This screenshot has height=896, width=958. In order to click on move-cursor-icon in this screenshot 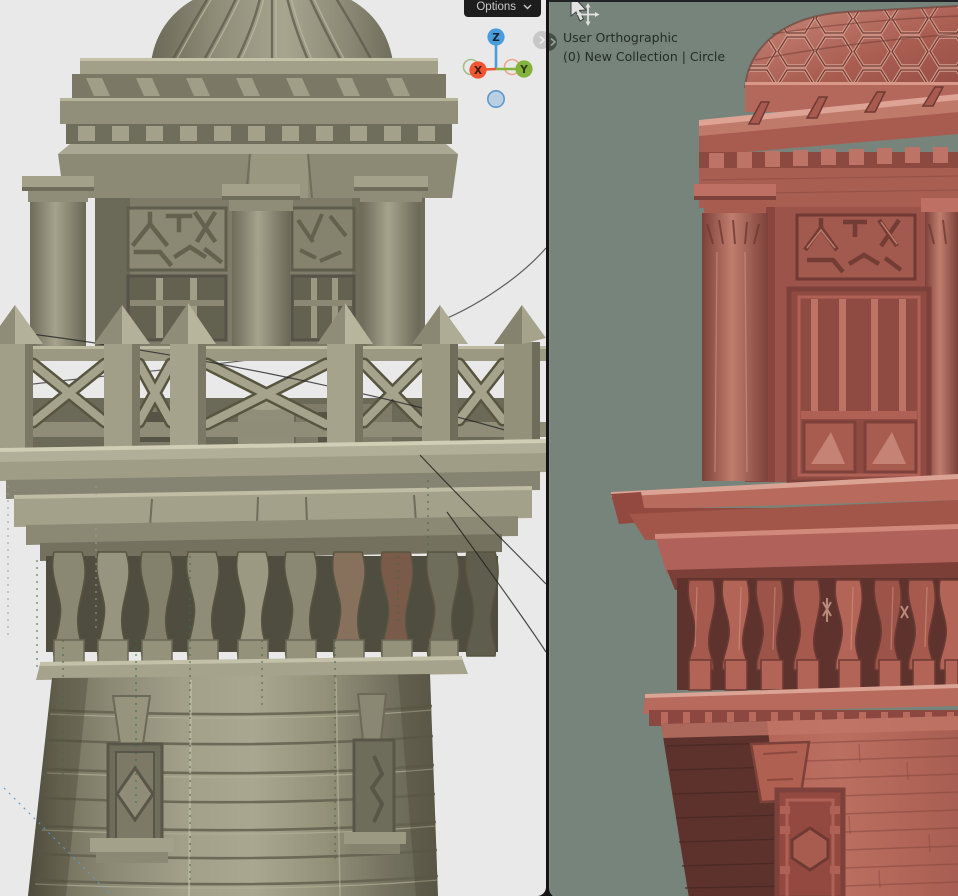, I will do `click(585, 14)`.